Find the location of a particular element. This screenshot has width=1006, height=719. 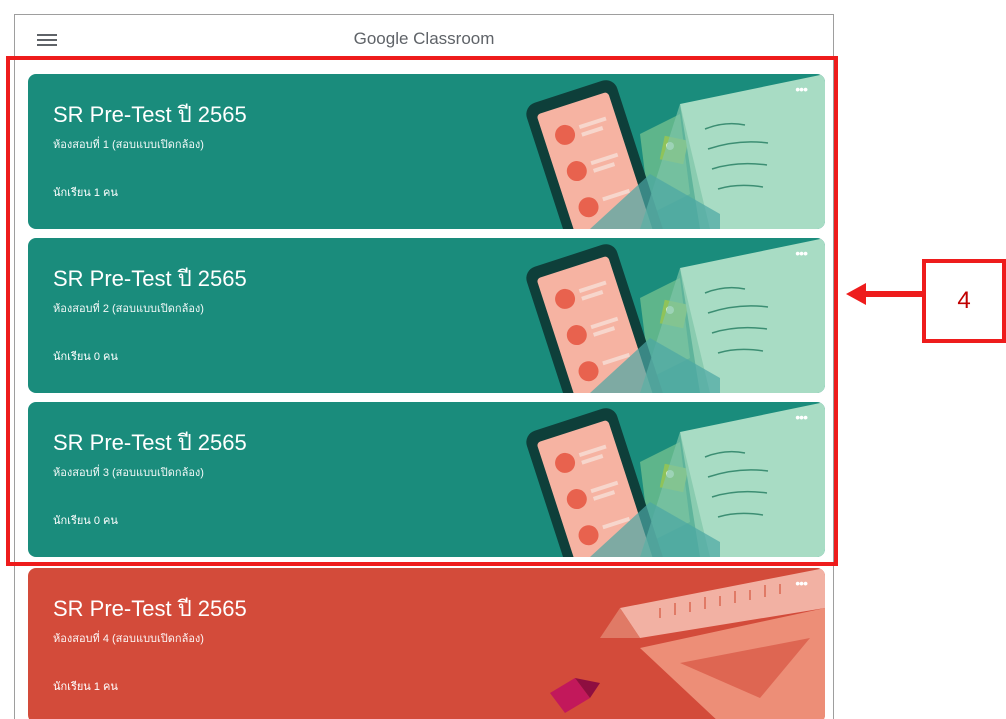

class-banner-illustration is located at coordinates (687, 643).